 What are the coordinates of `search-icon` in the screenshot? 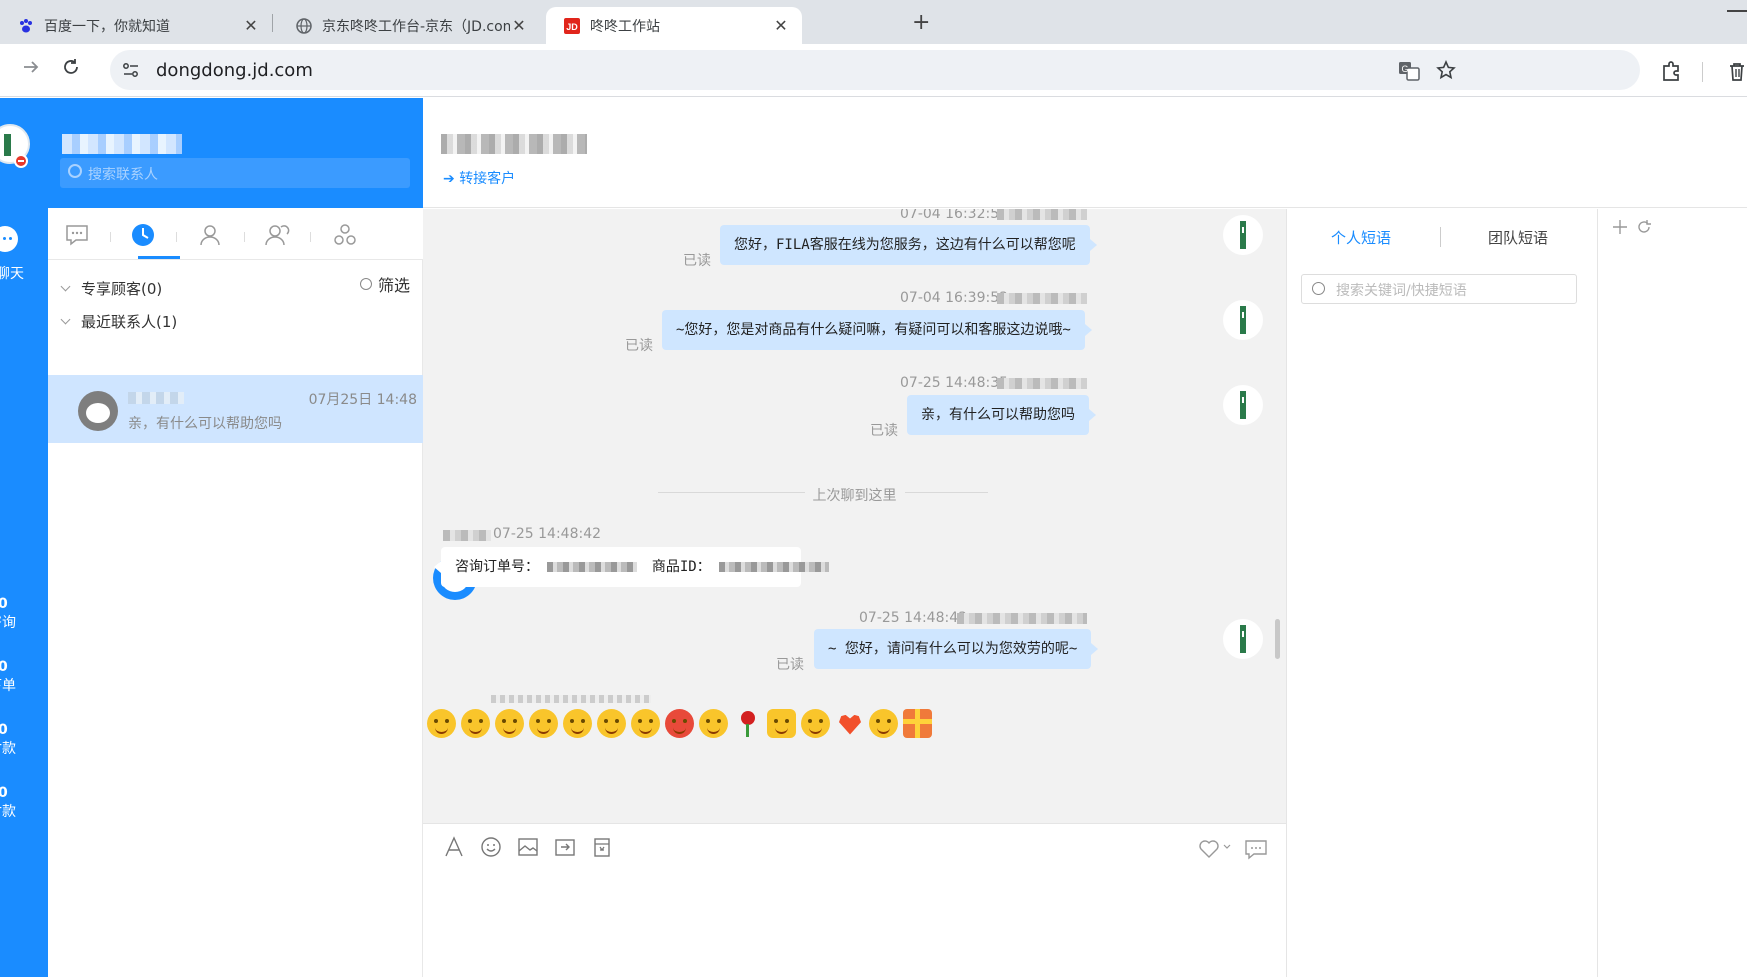 It's located at (1318, 288).